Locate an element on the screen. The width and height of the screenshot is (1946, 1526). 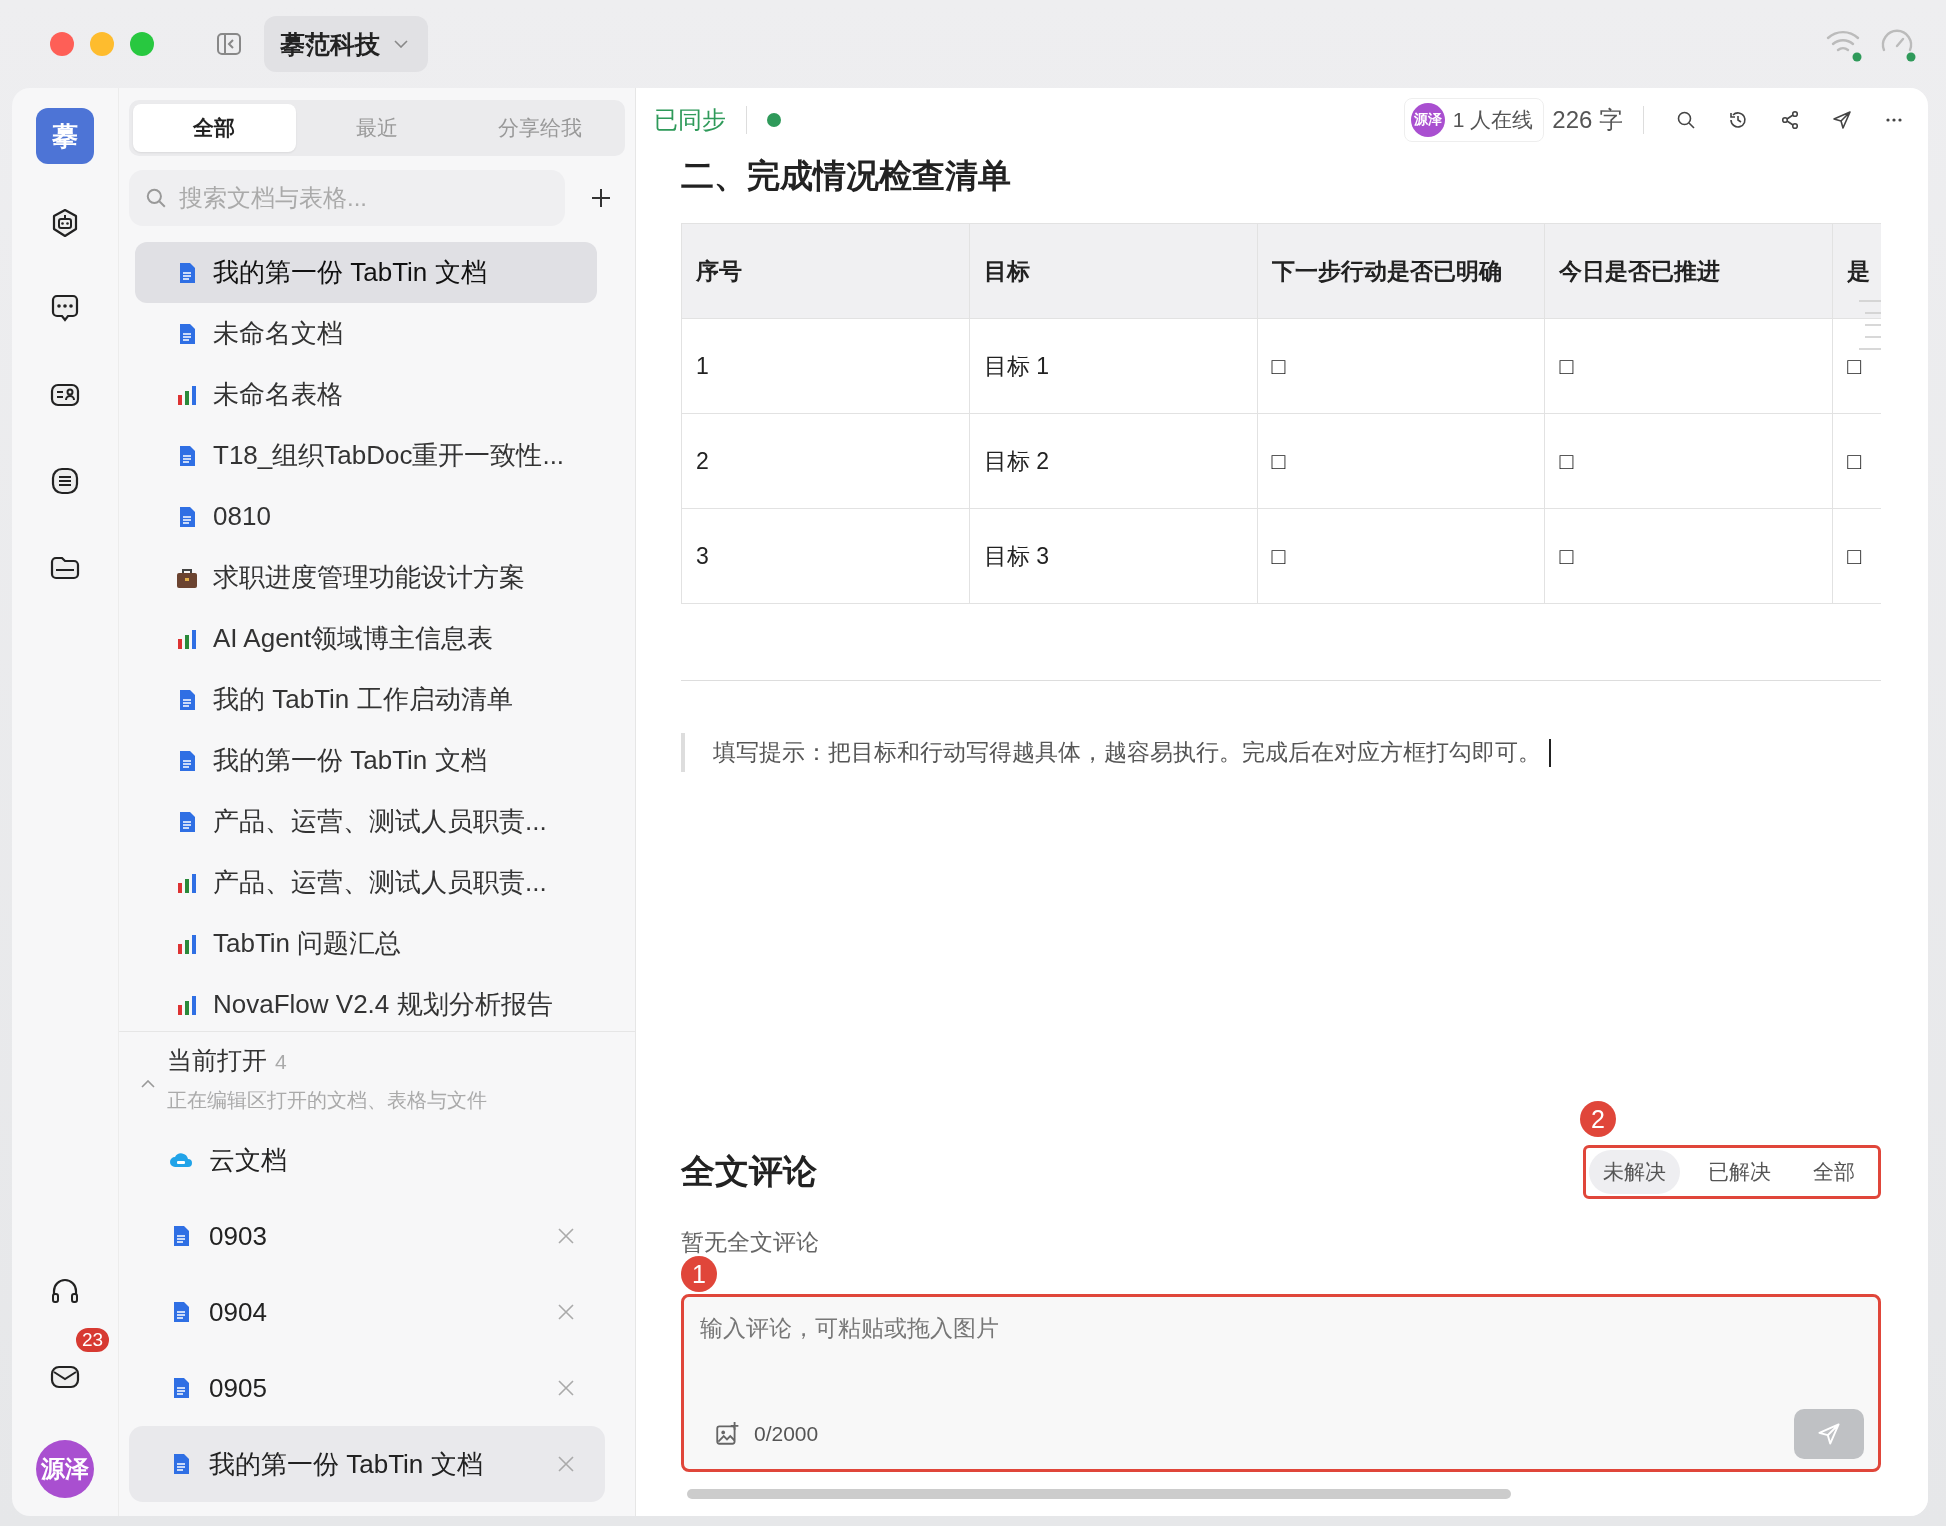
close-window-button is located at coordinates (62, 44).